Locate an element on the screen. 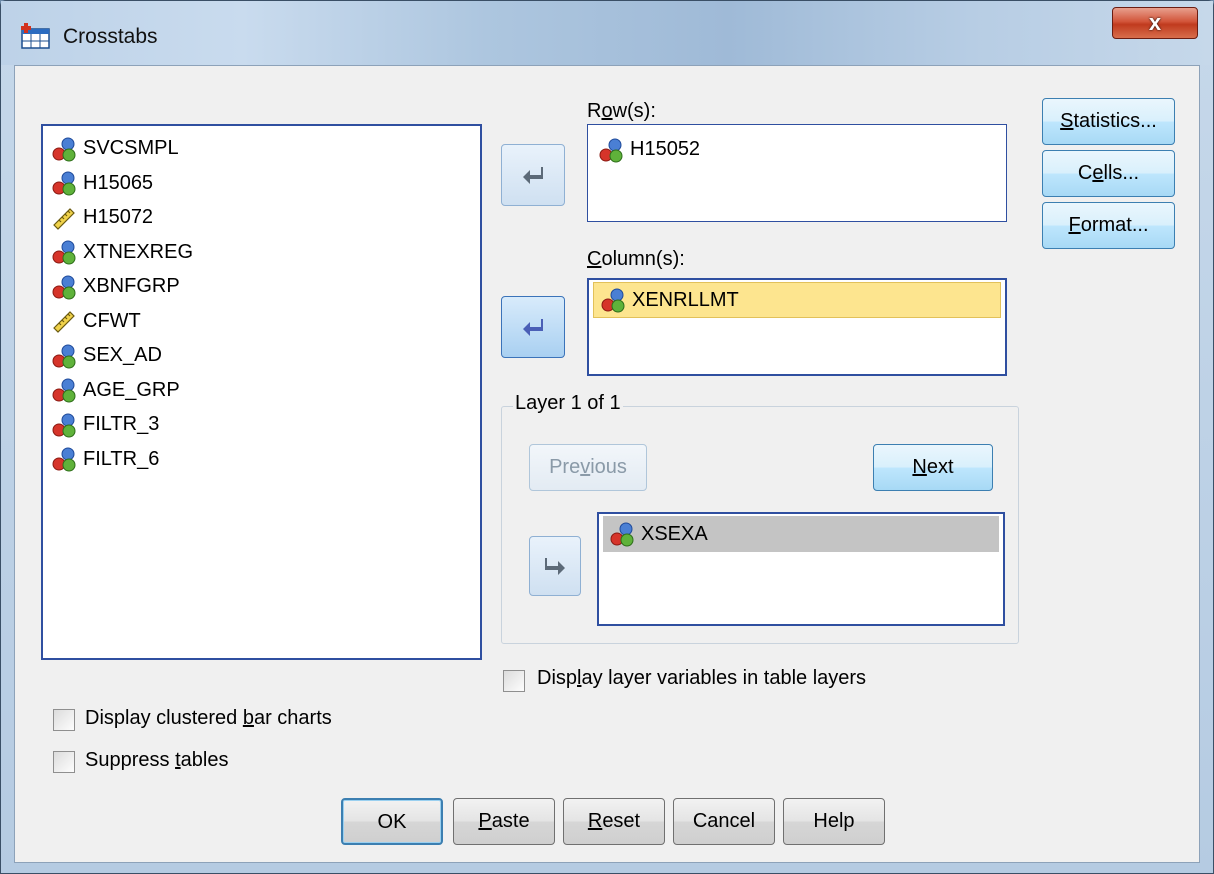 The image size is (1214, 874). list-item: SEX_AD is located at coordinates (106, 355).